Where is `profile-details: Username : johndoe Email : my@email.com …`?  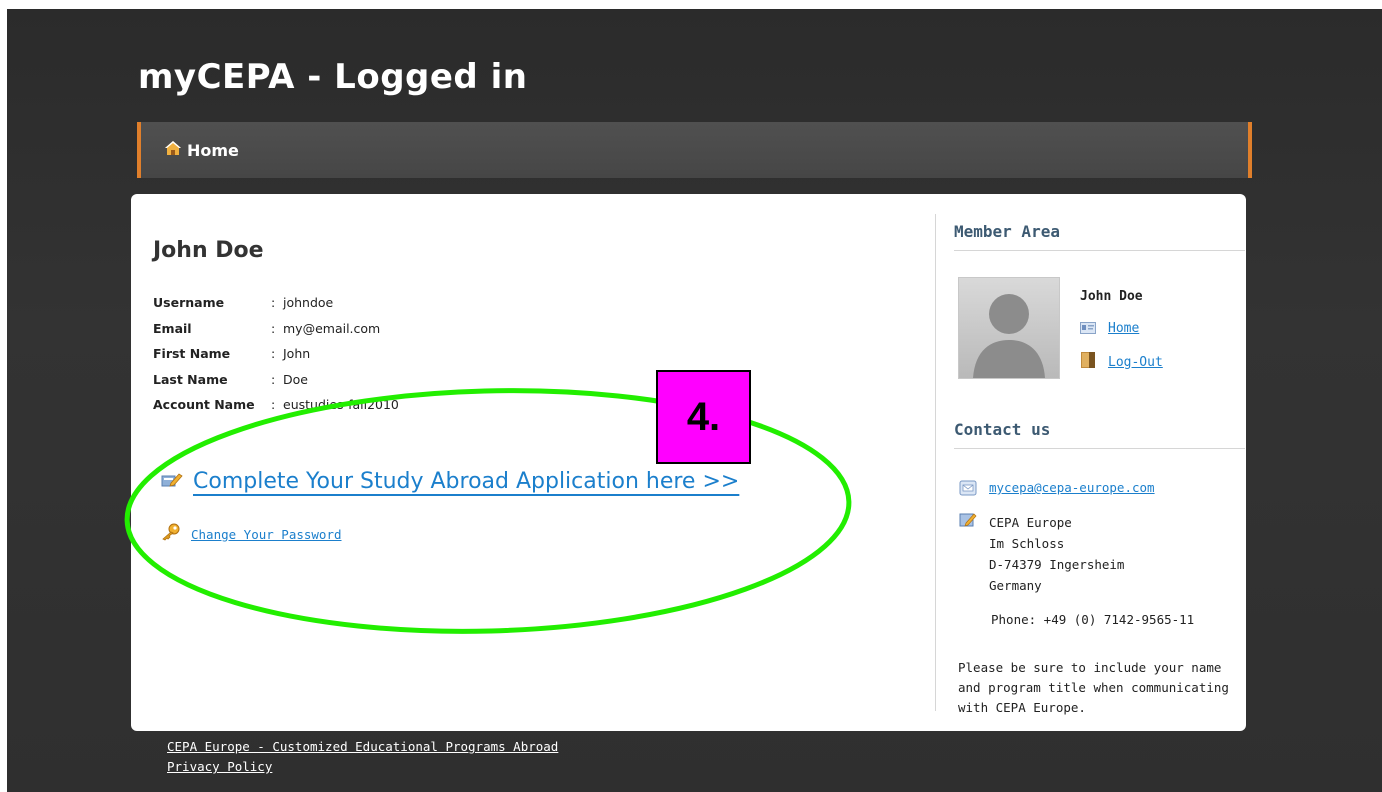 profile-details: Username : johndoe Email : my@email.com … is located at coordinates (276, 354).